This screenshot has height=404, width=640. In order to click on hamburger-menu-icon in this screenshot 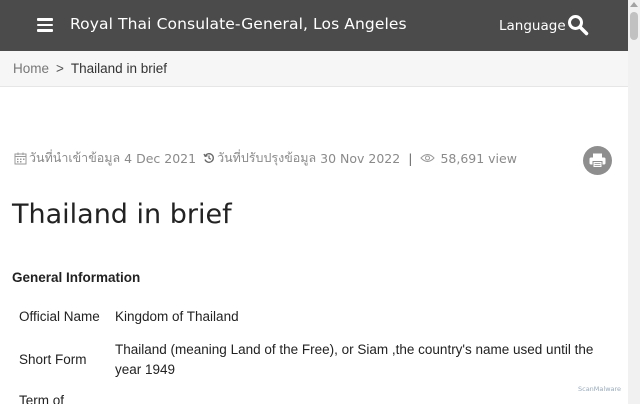, I will do `click(45, 25)`.